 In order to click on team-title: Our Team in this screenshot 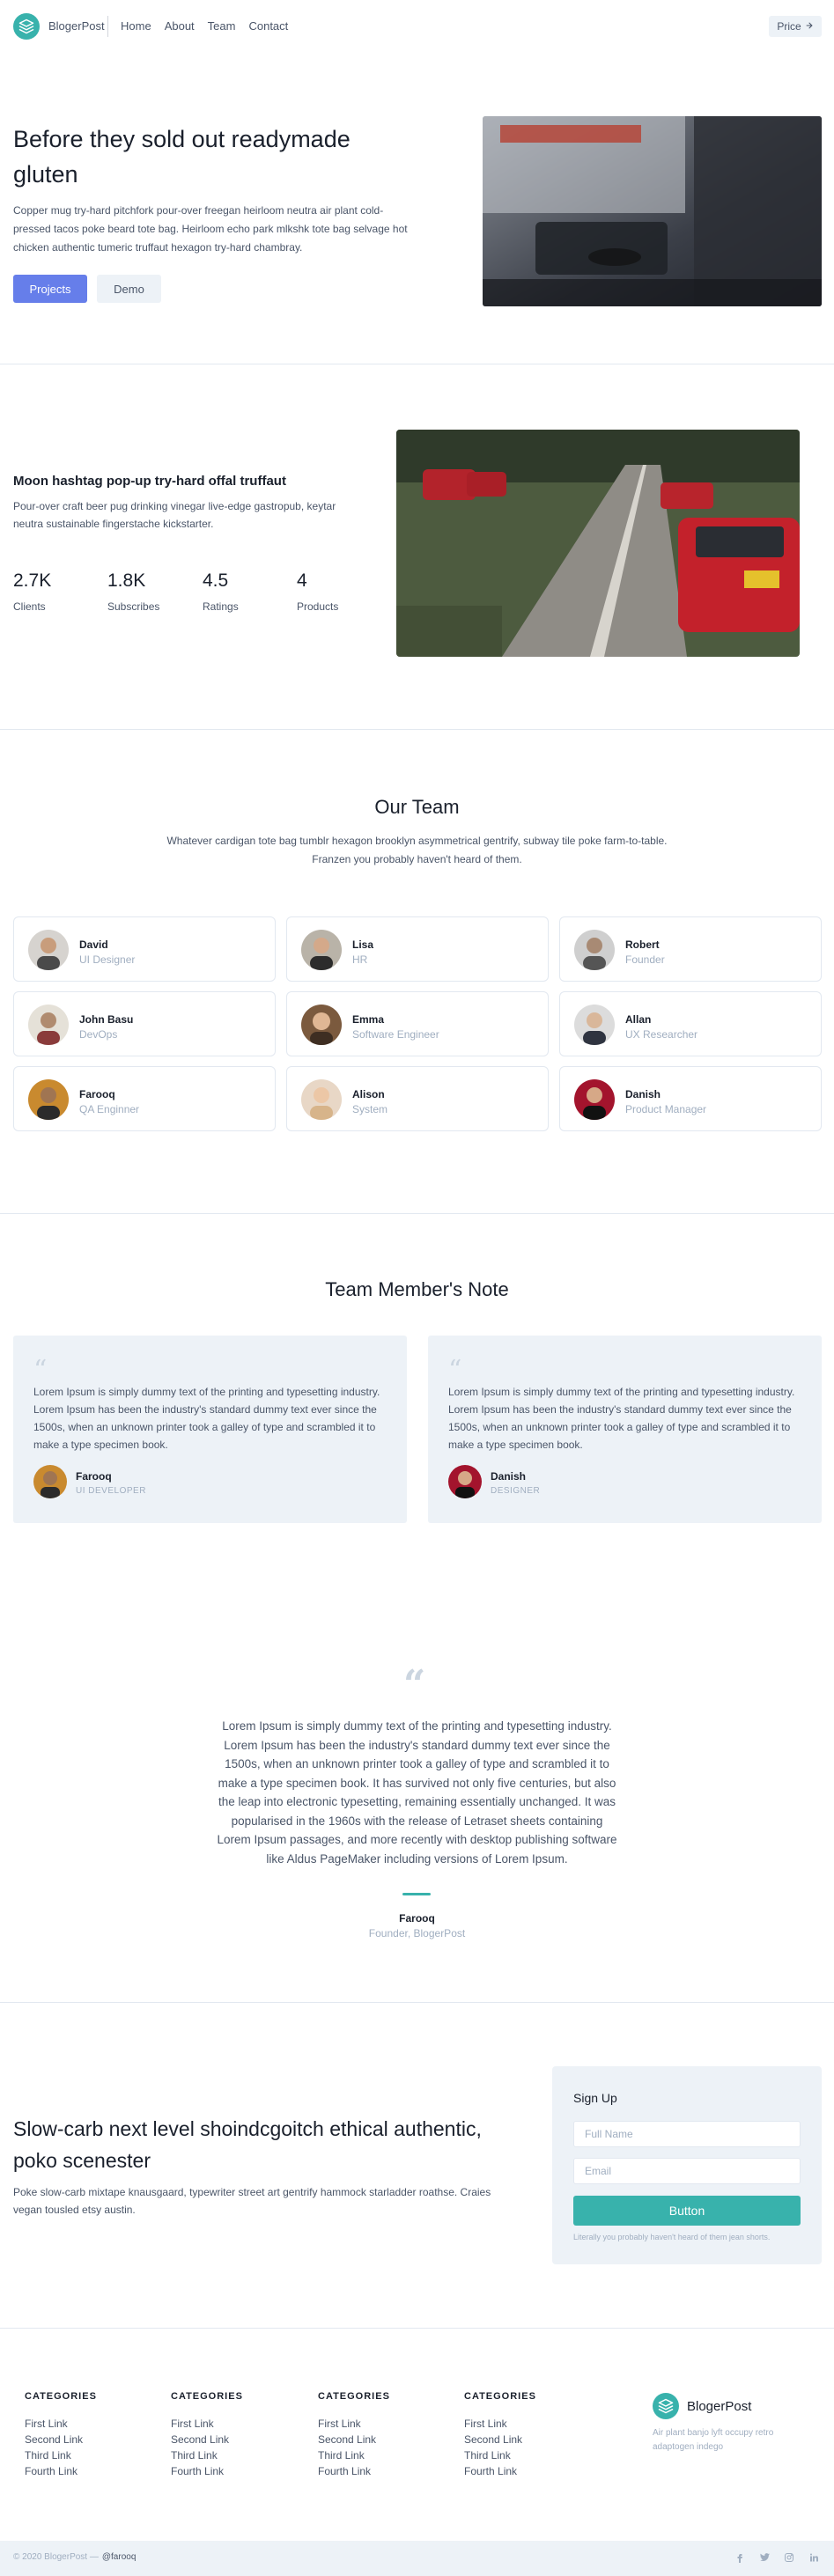, I will do `click(417, 807)`.